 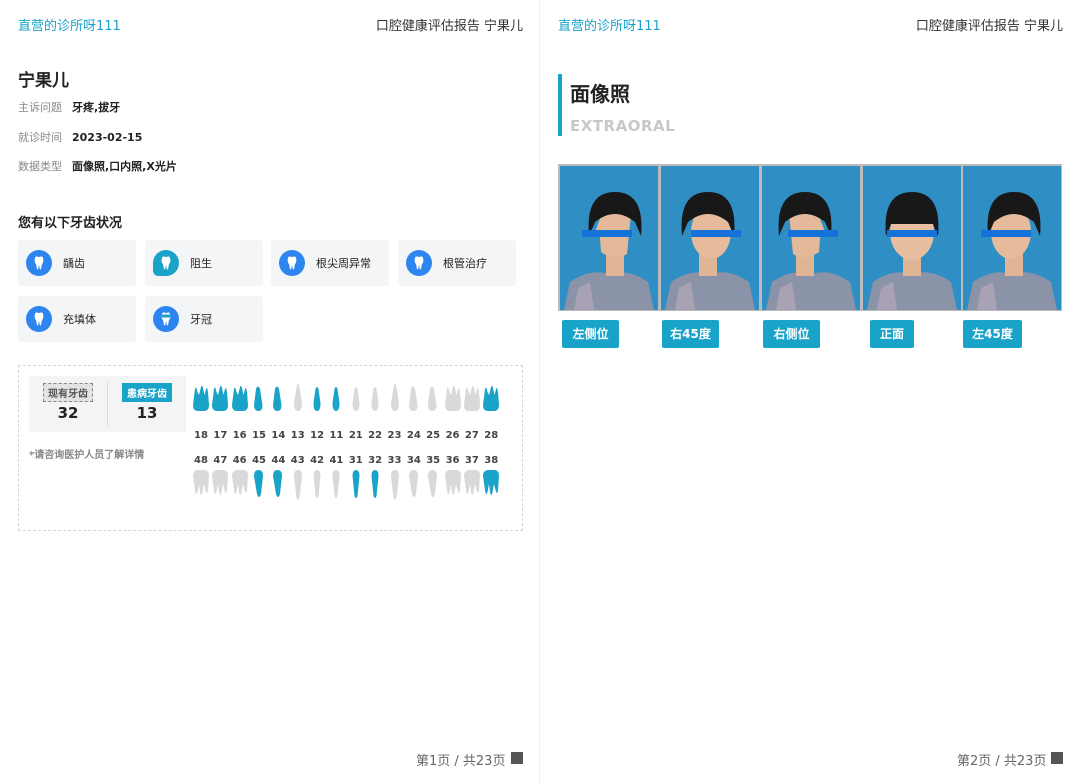 I want to click on tooth-38-icon, so click(x=491, y=482).